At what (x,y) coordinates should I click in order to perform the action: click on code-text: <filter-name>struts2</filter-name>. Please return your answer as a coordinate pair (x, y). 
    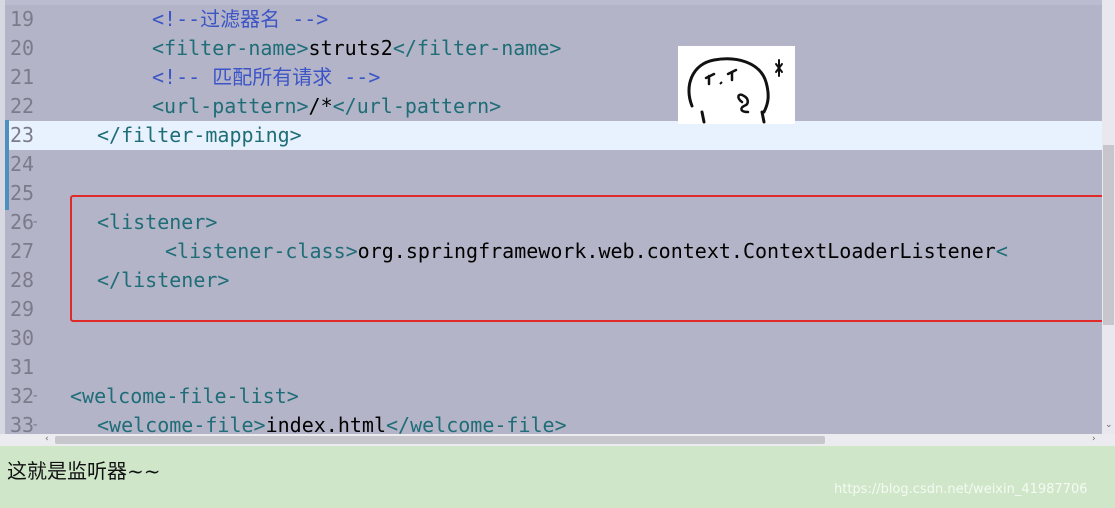
    Looking at the image, I should click on (356, 48).